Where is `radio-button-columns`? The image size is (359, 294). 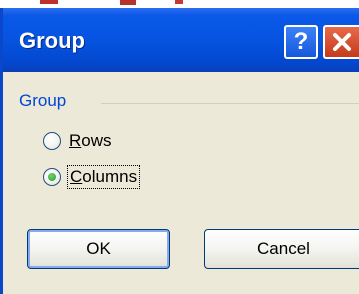 radio-button-columns is located at coordinates (52, 177).